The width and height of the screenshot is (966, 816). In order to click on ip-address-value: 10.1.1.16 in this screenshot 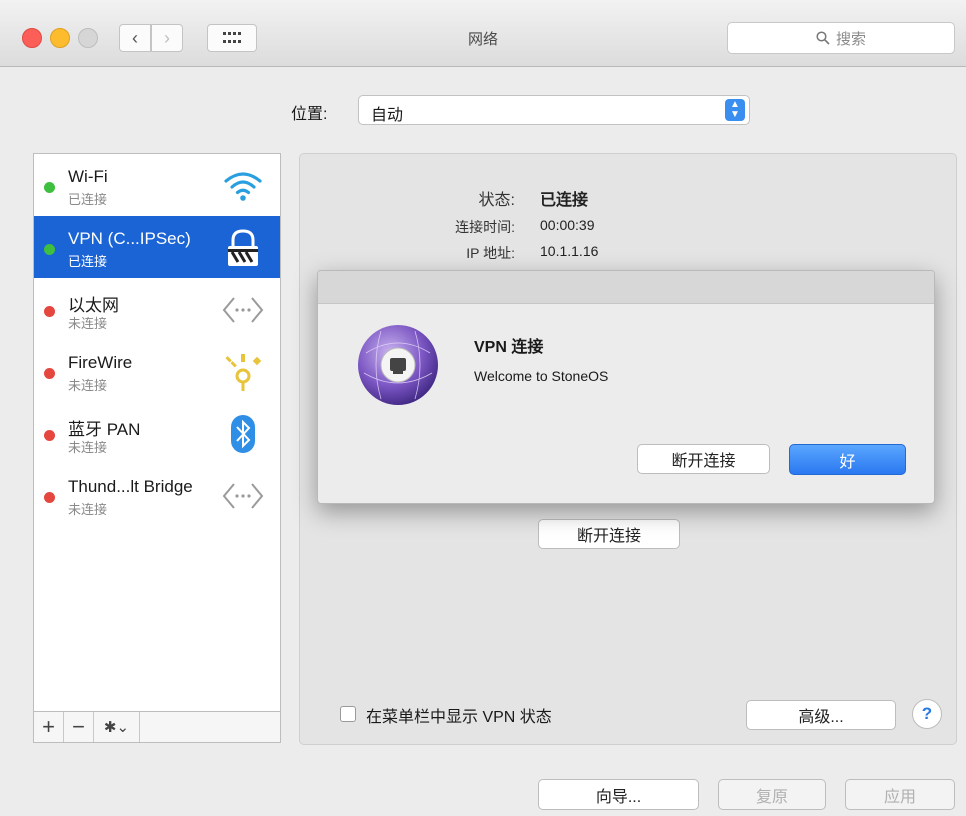, I will do `click(569, 251)`.